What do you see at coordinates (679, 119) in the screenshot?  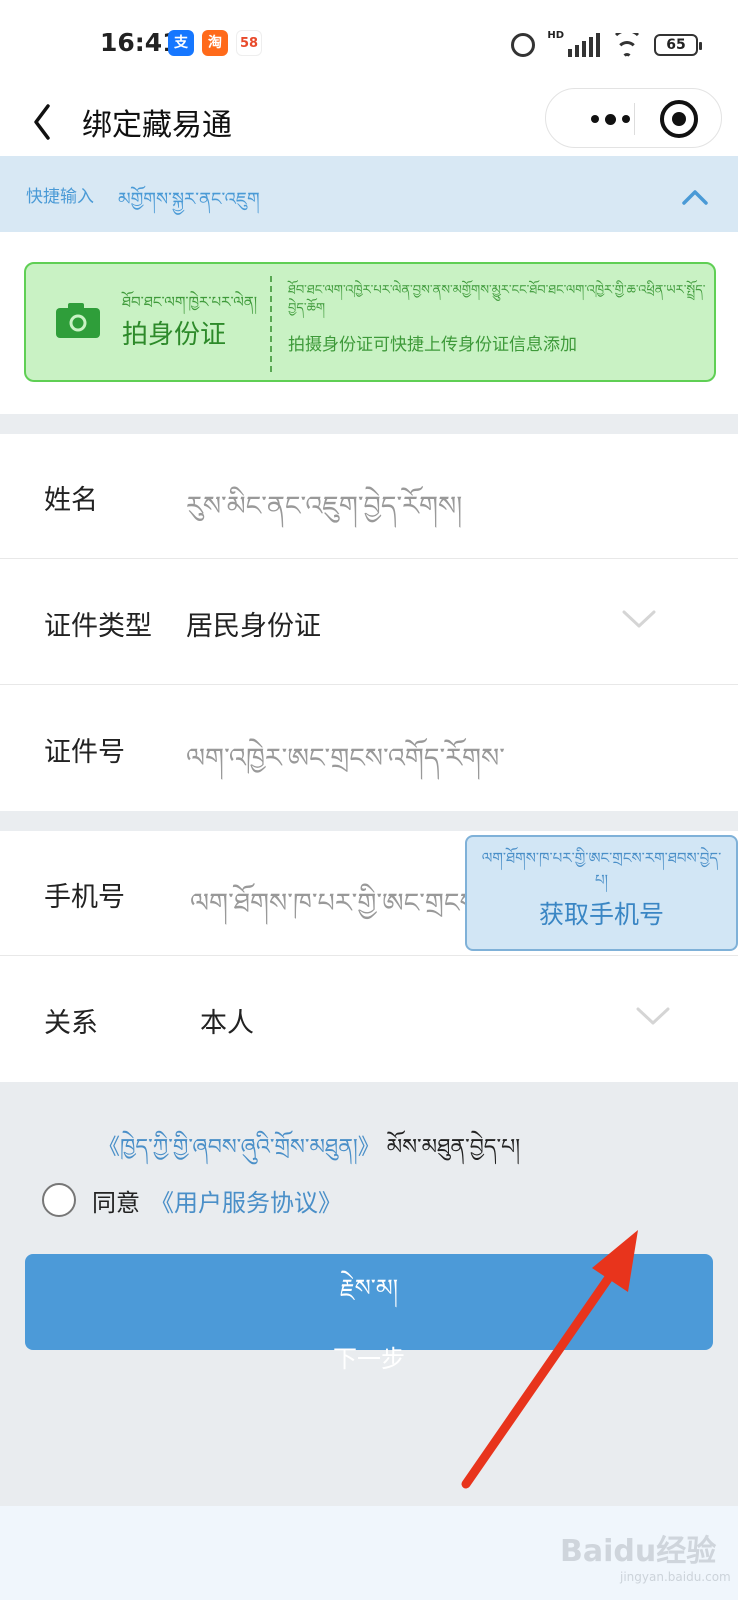 I see `close-miniprogram-icon` at bounding box center [679, 119].